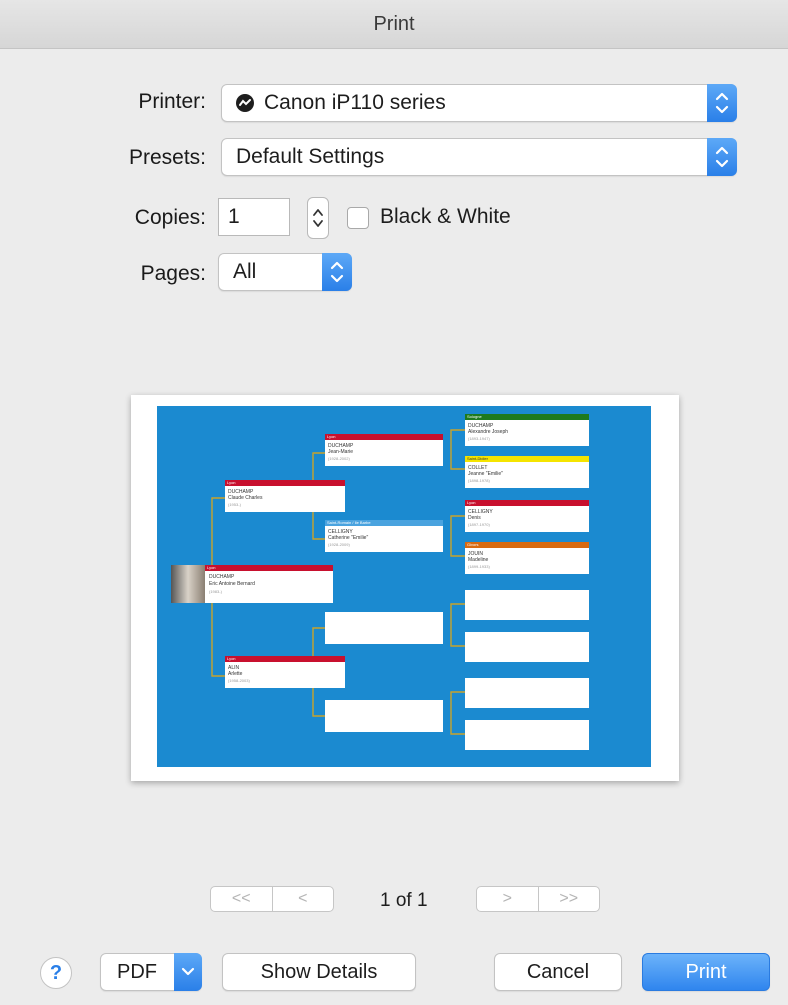 Image resolution: width=788 pixels, height=1005 pixels. Describe the element at coordinates (479, 438) in the screenshot. I see `ggf1-years: (1893-1947)` at that location.